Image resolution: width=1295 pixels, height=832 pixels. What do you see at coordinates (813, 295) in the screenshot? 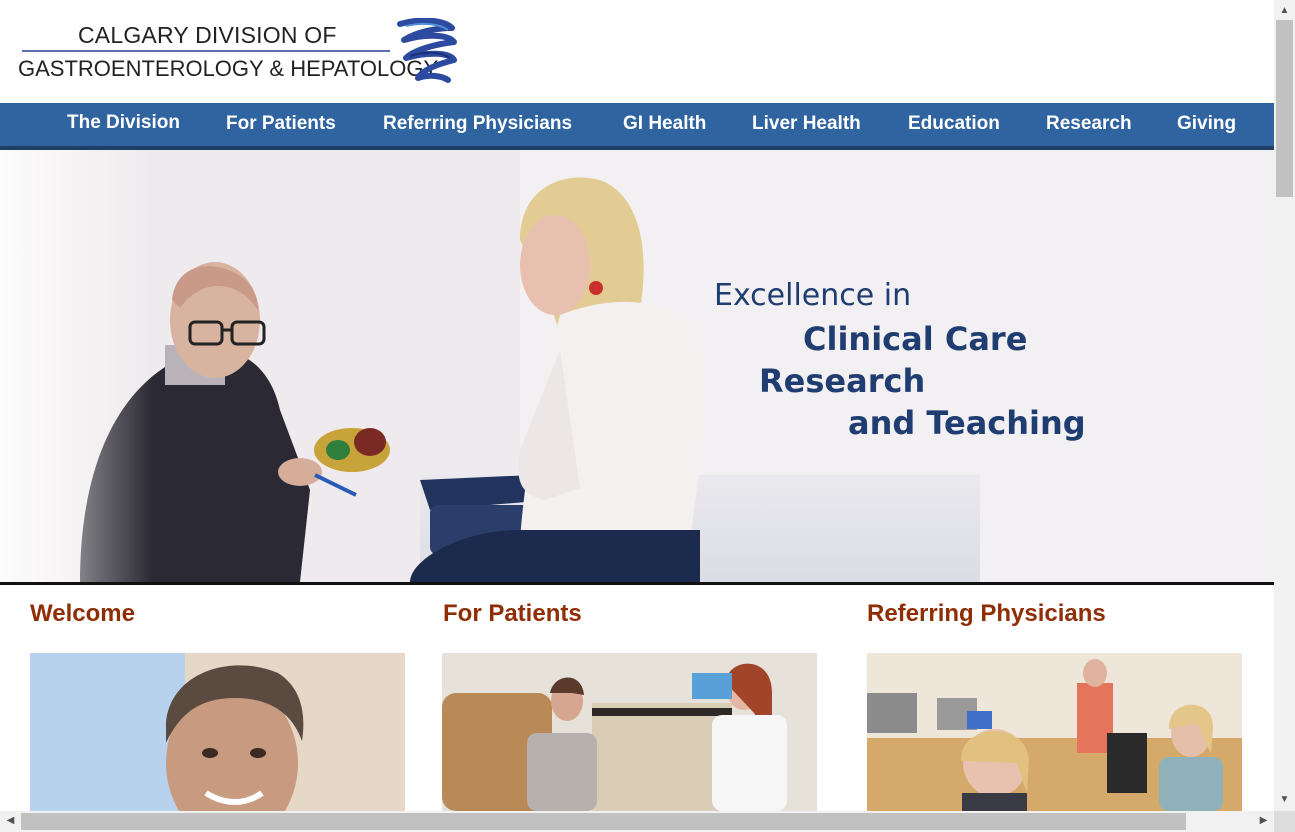
I see `hero-tagline-1: Excellence in` at bounding box center [813, 295].